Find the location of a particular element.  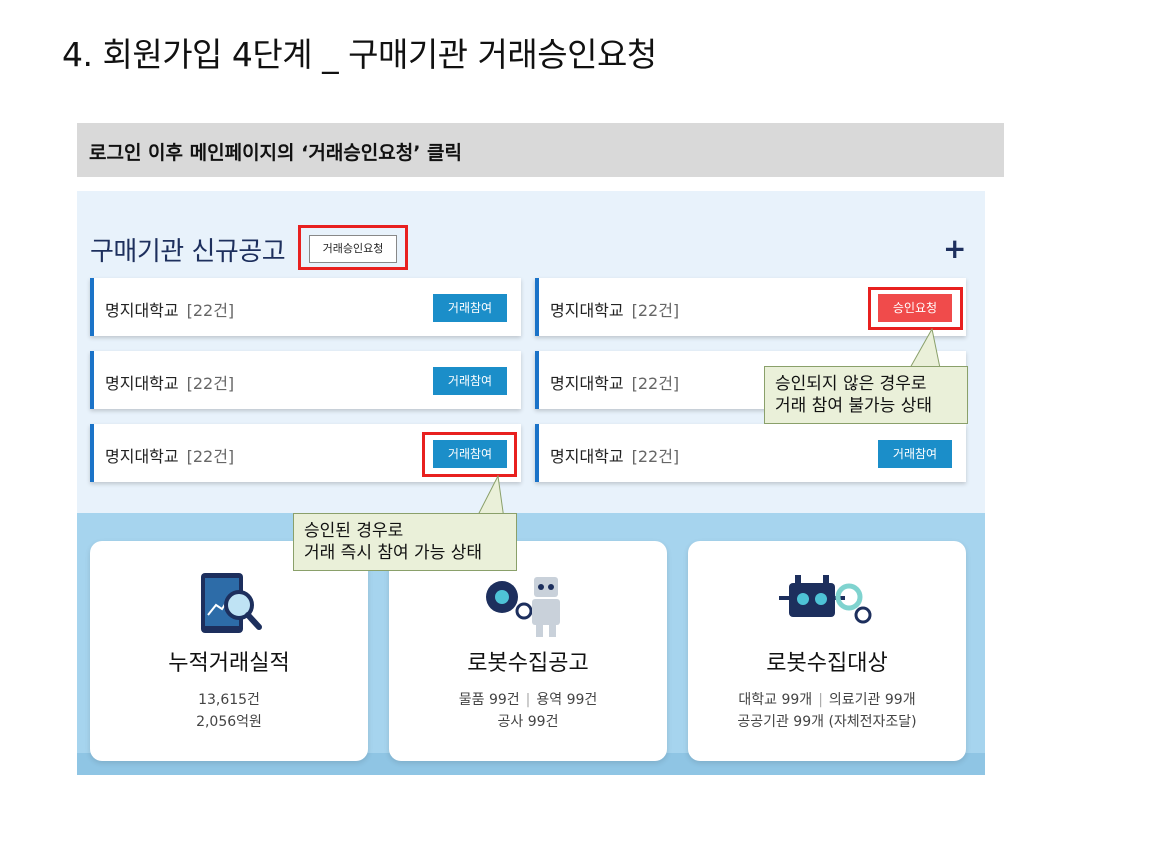

stat-line: 13,615건 is located at coordinates (229, 700).